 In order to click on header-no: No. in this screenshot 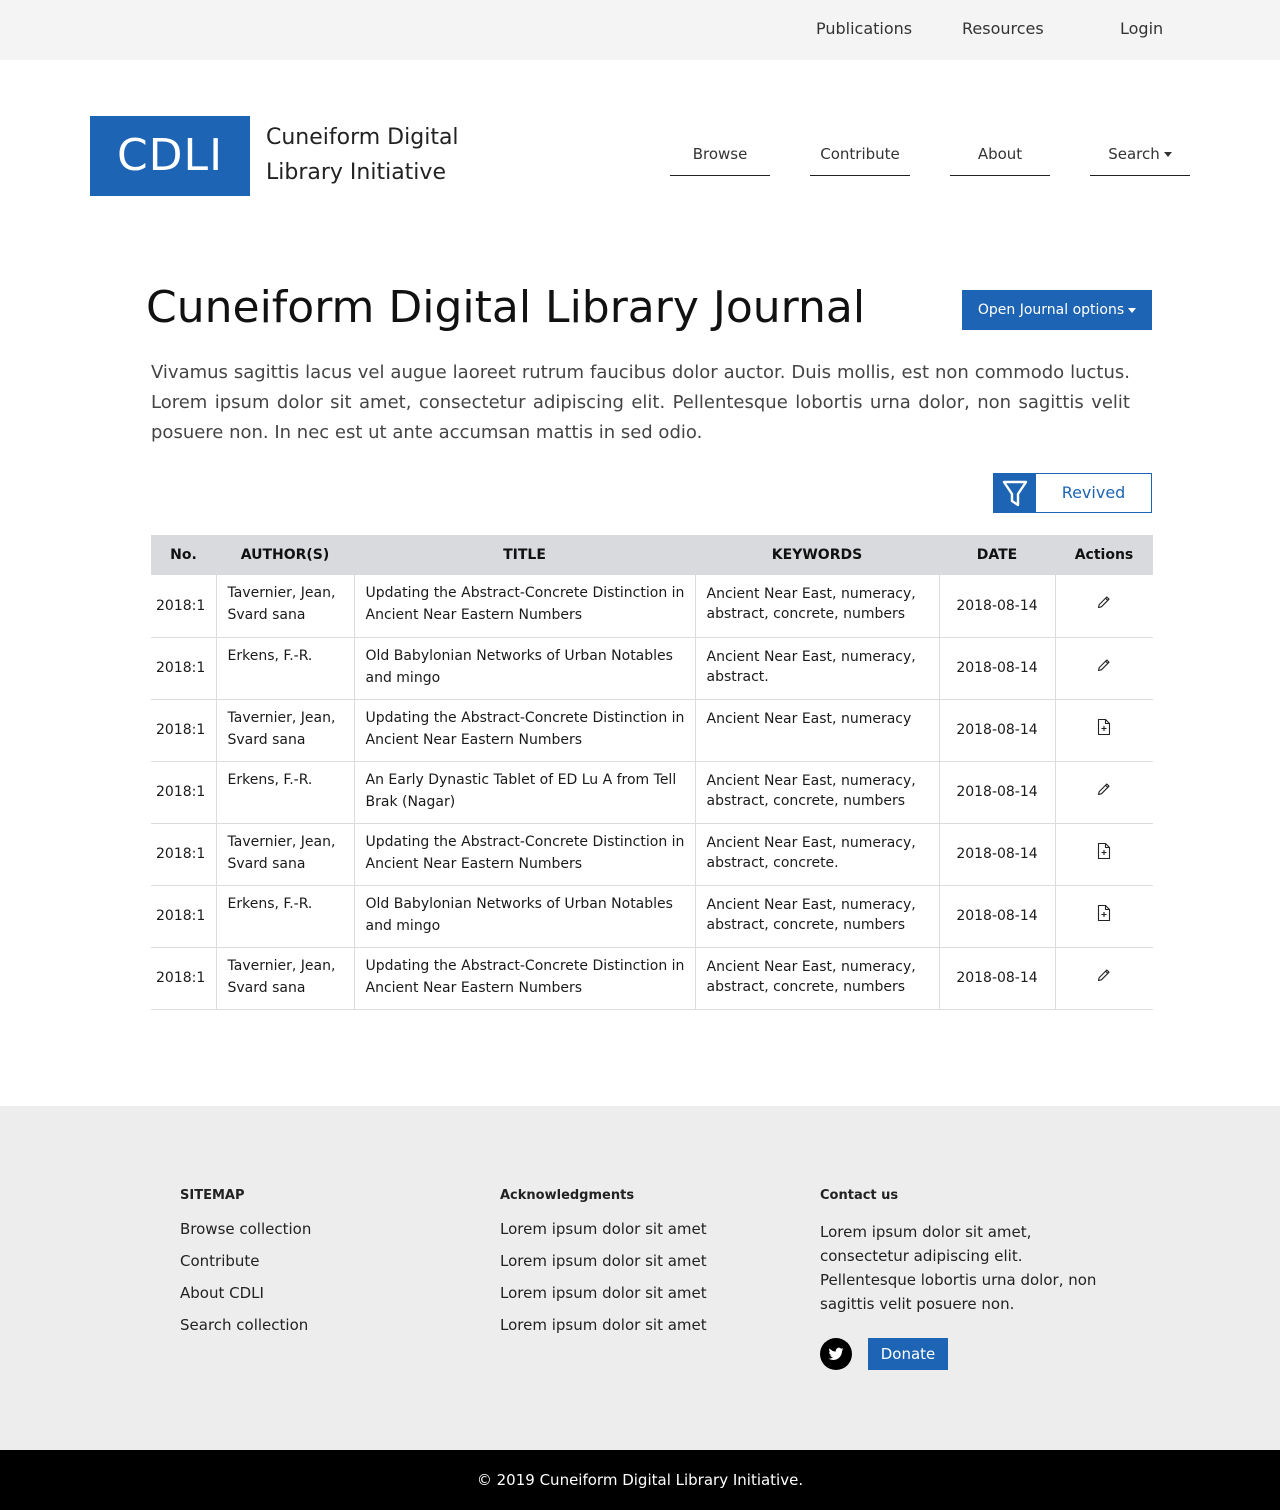, I will do `click(183, 555)`.